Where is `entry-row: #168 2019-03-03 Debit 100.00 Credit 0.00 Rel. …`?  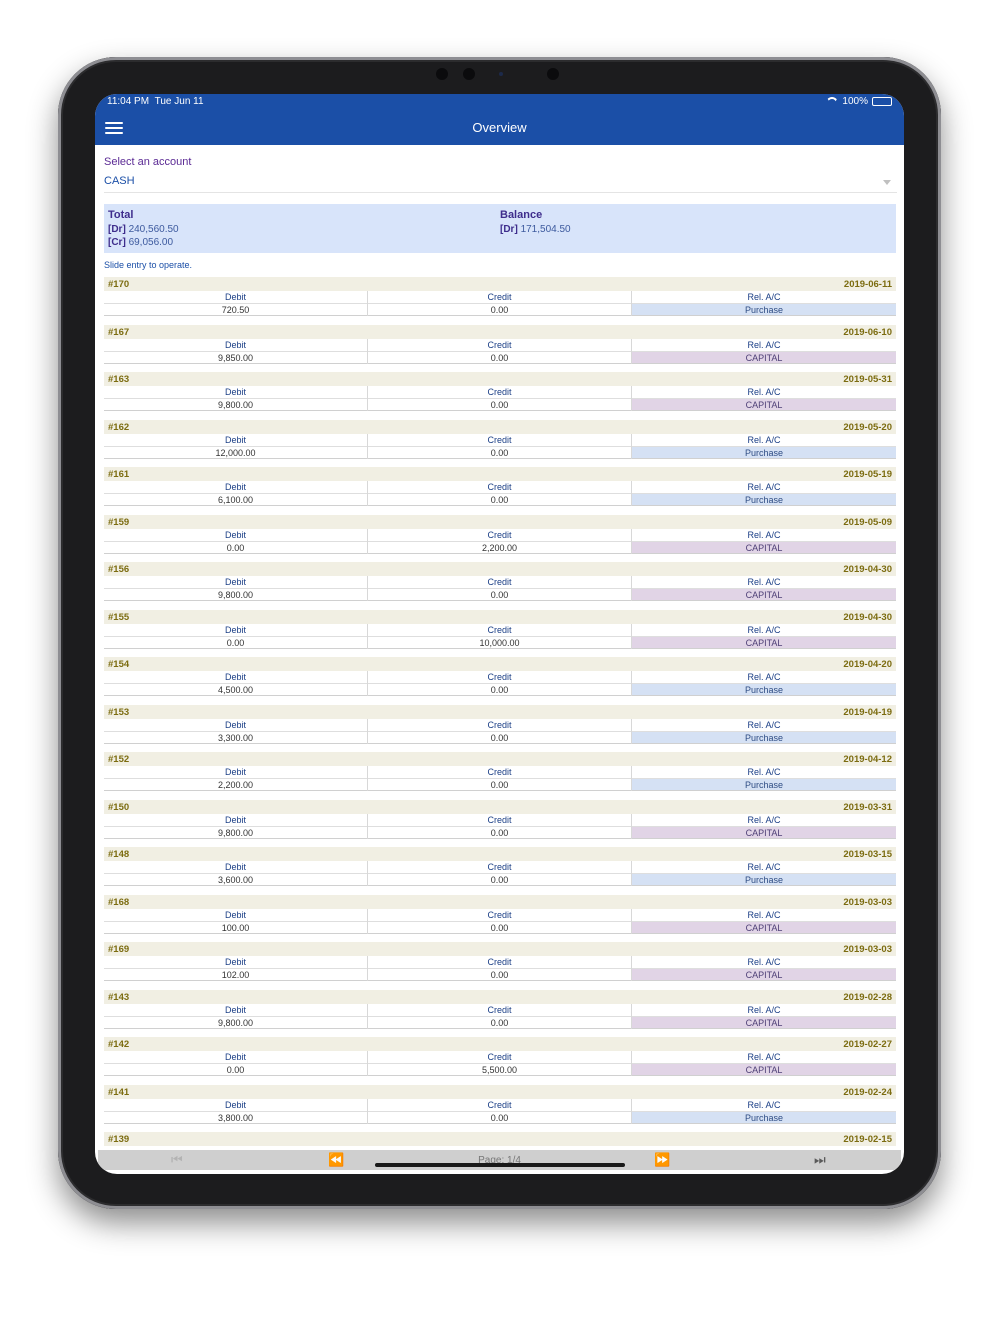
entry-row: #168 2019-03-03 Debit 100.00 Credit 0.00 Rel. … is located at coordinates (500, 918).